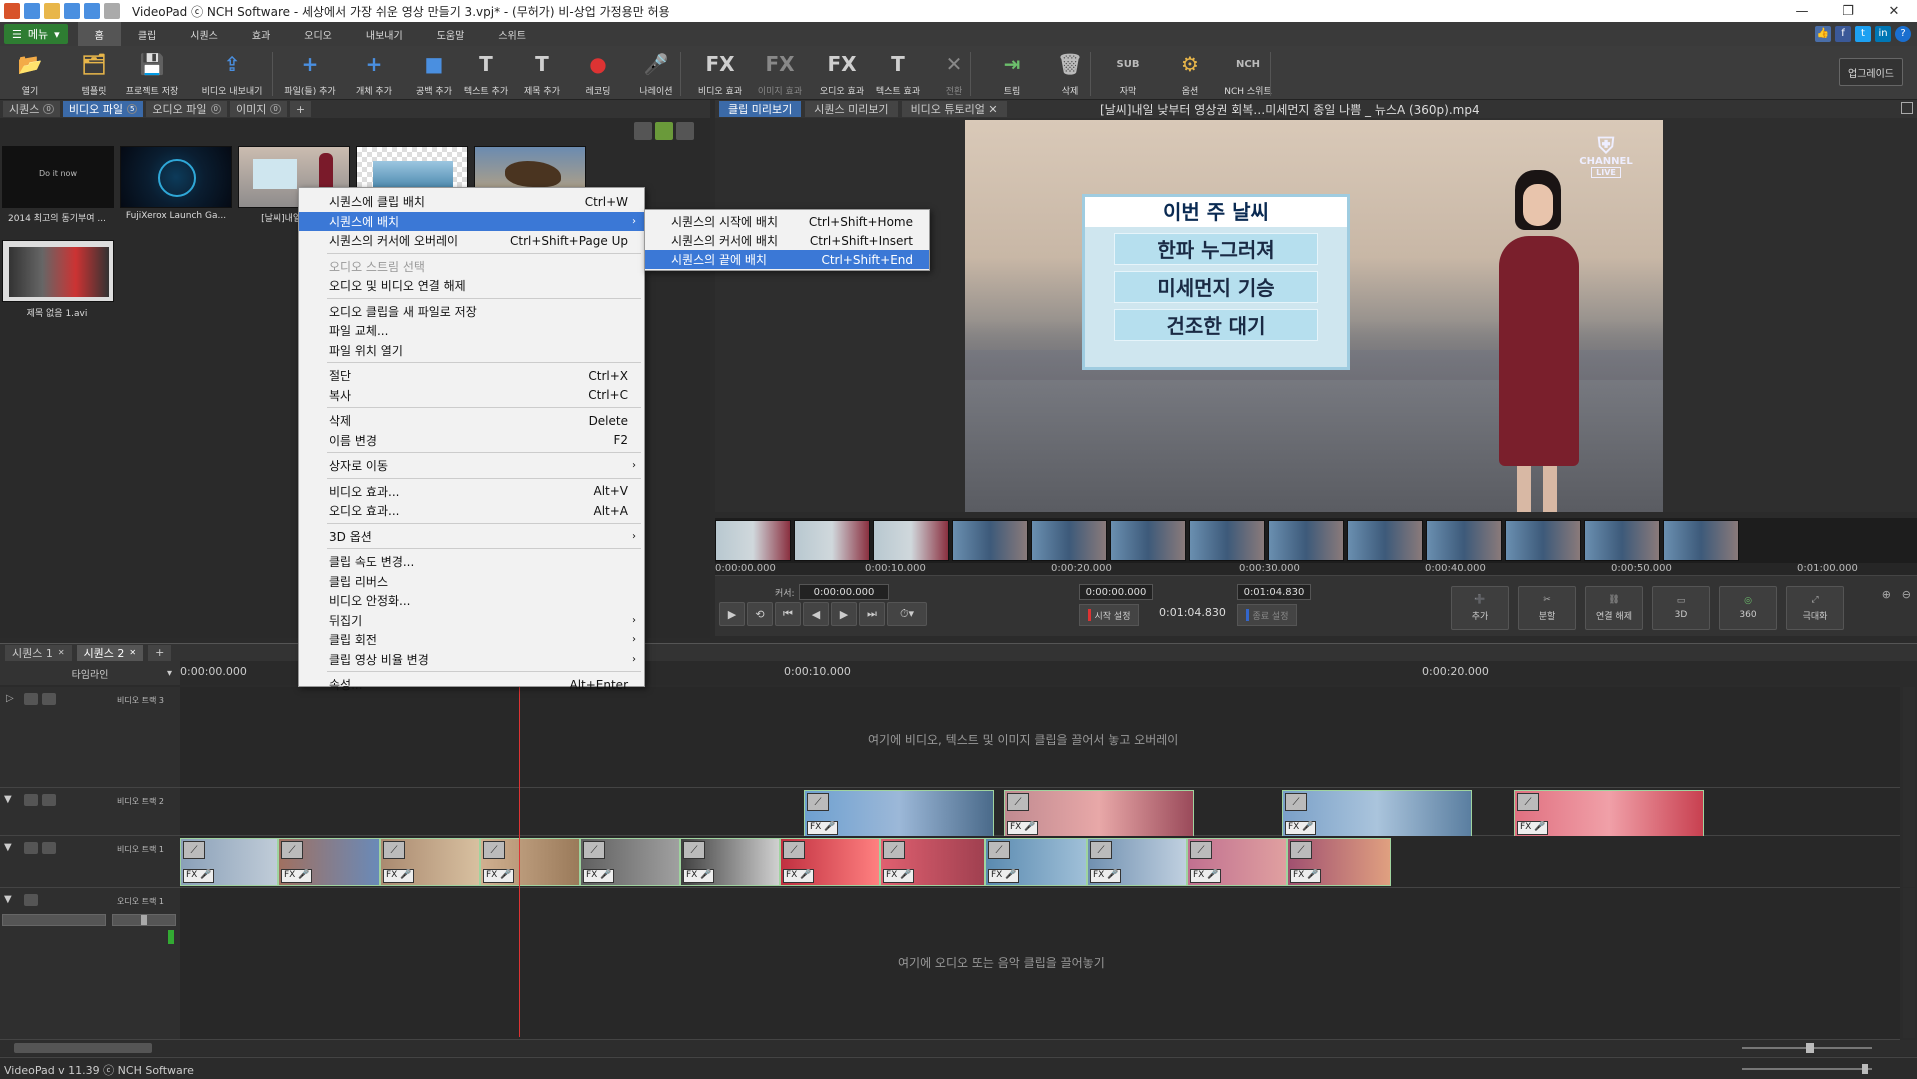 The height and width of the screenshot is (1079, 1917). I want to click on timeline-vscroll, so click(1909, 787).